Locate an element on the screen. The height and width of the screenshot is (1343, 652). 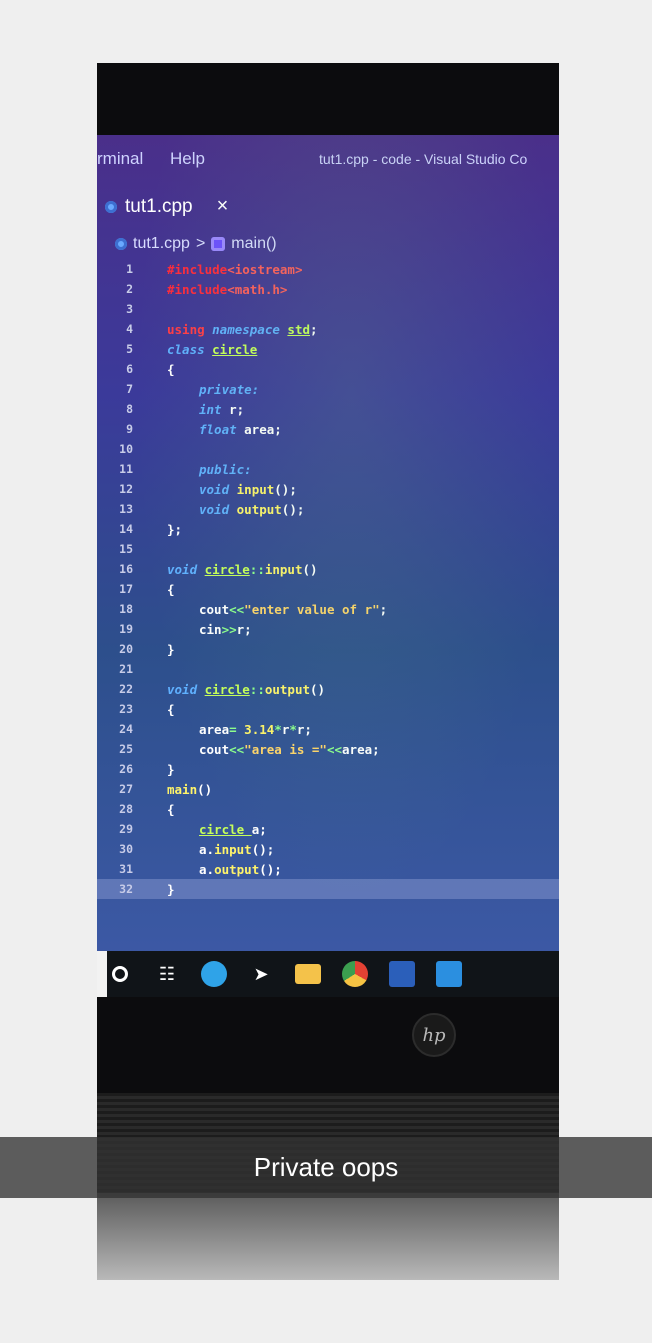
line-number: 6 is located at coordinates (129, 369).